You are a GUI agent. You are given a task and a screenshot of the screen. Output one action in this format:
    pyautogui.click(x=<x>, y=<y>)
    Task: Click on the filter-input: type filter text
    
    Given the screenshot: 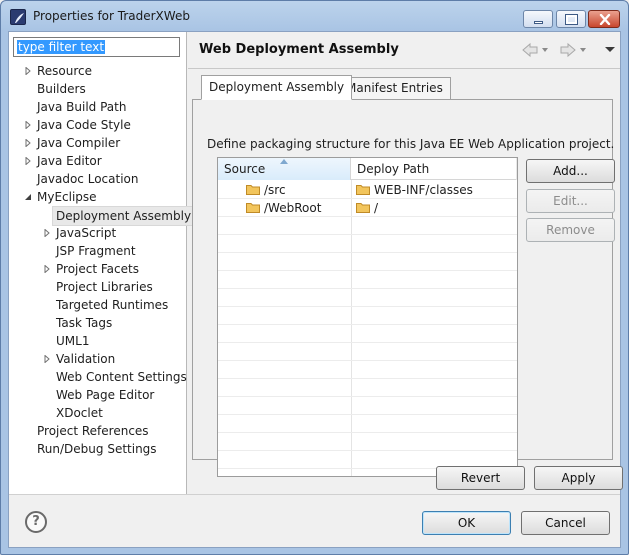 What is the action you would take?
    pyautogui.click(x=96, y=47)
    